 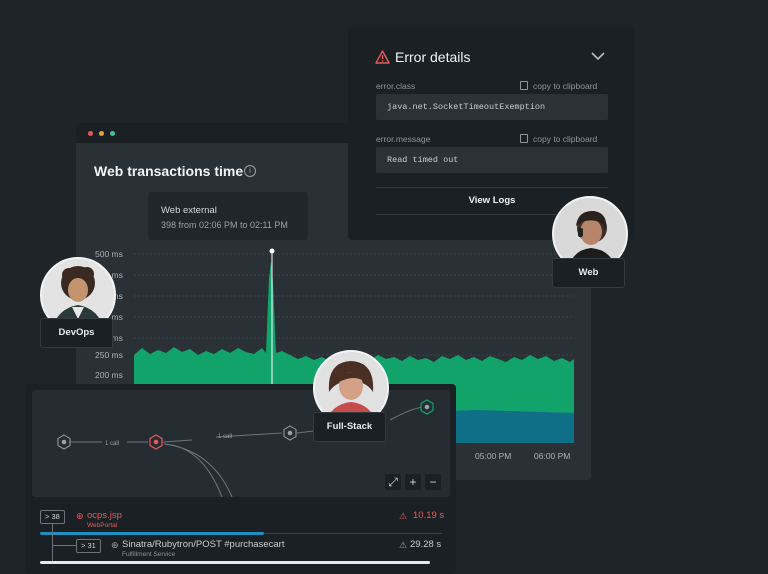 What do you see at coordinates (433, 482) in the screenshot?
I see `minus-icon: −` at bounding box center [433, 482].